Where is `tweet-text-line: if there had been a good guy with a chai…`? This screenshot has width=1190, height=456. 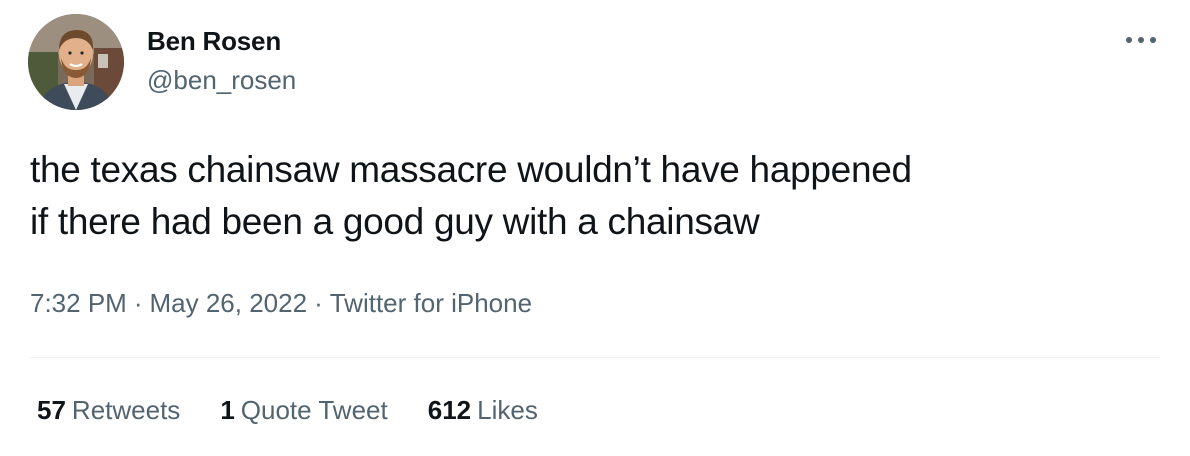 tweet-text-line: if there had been a good guy with a chai… is located at coordinates (395, 221).